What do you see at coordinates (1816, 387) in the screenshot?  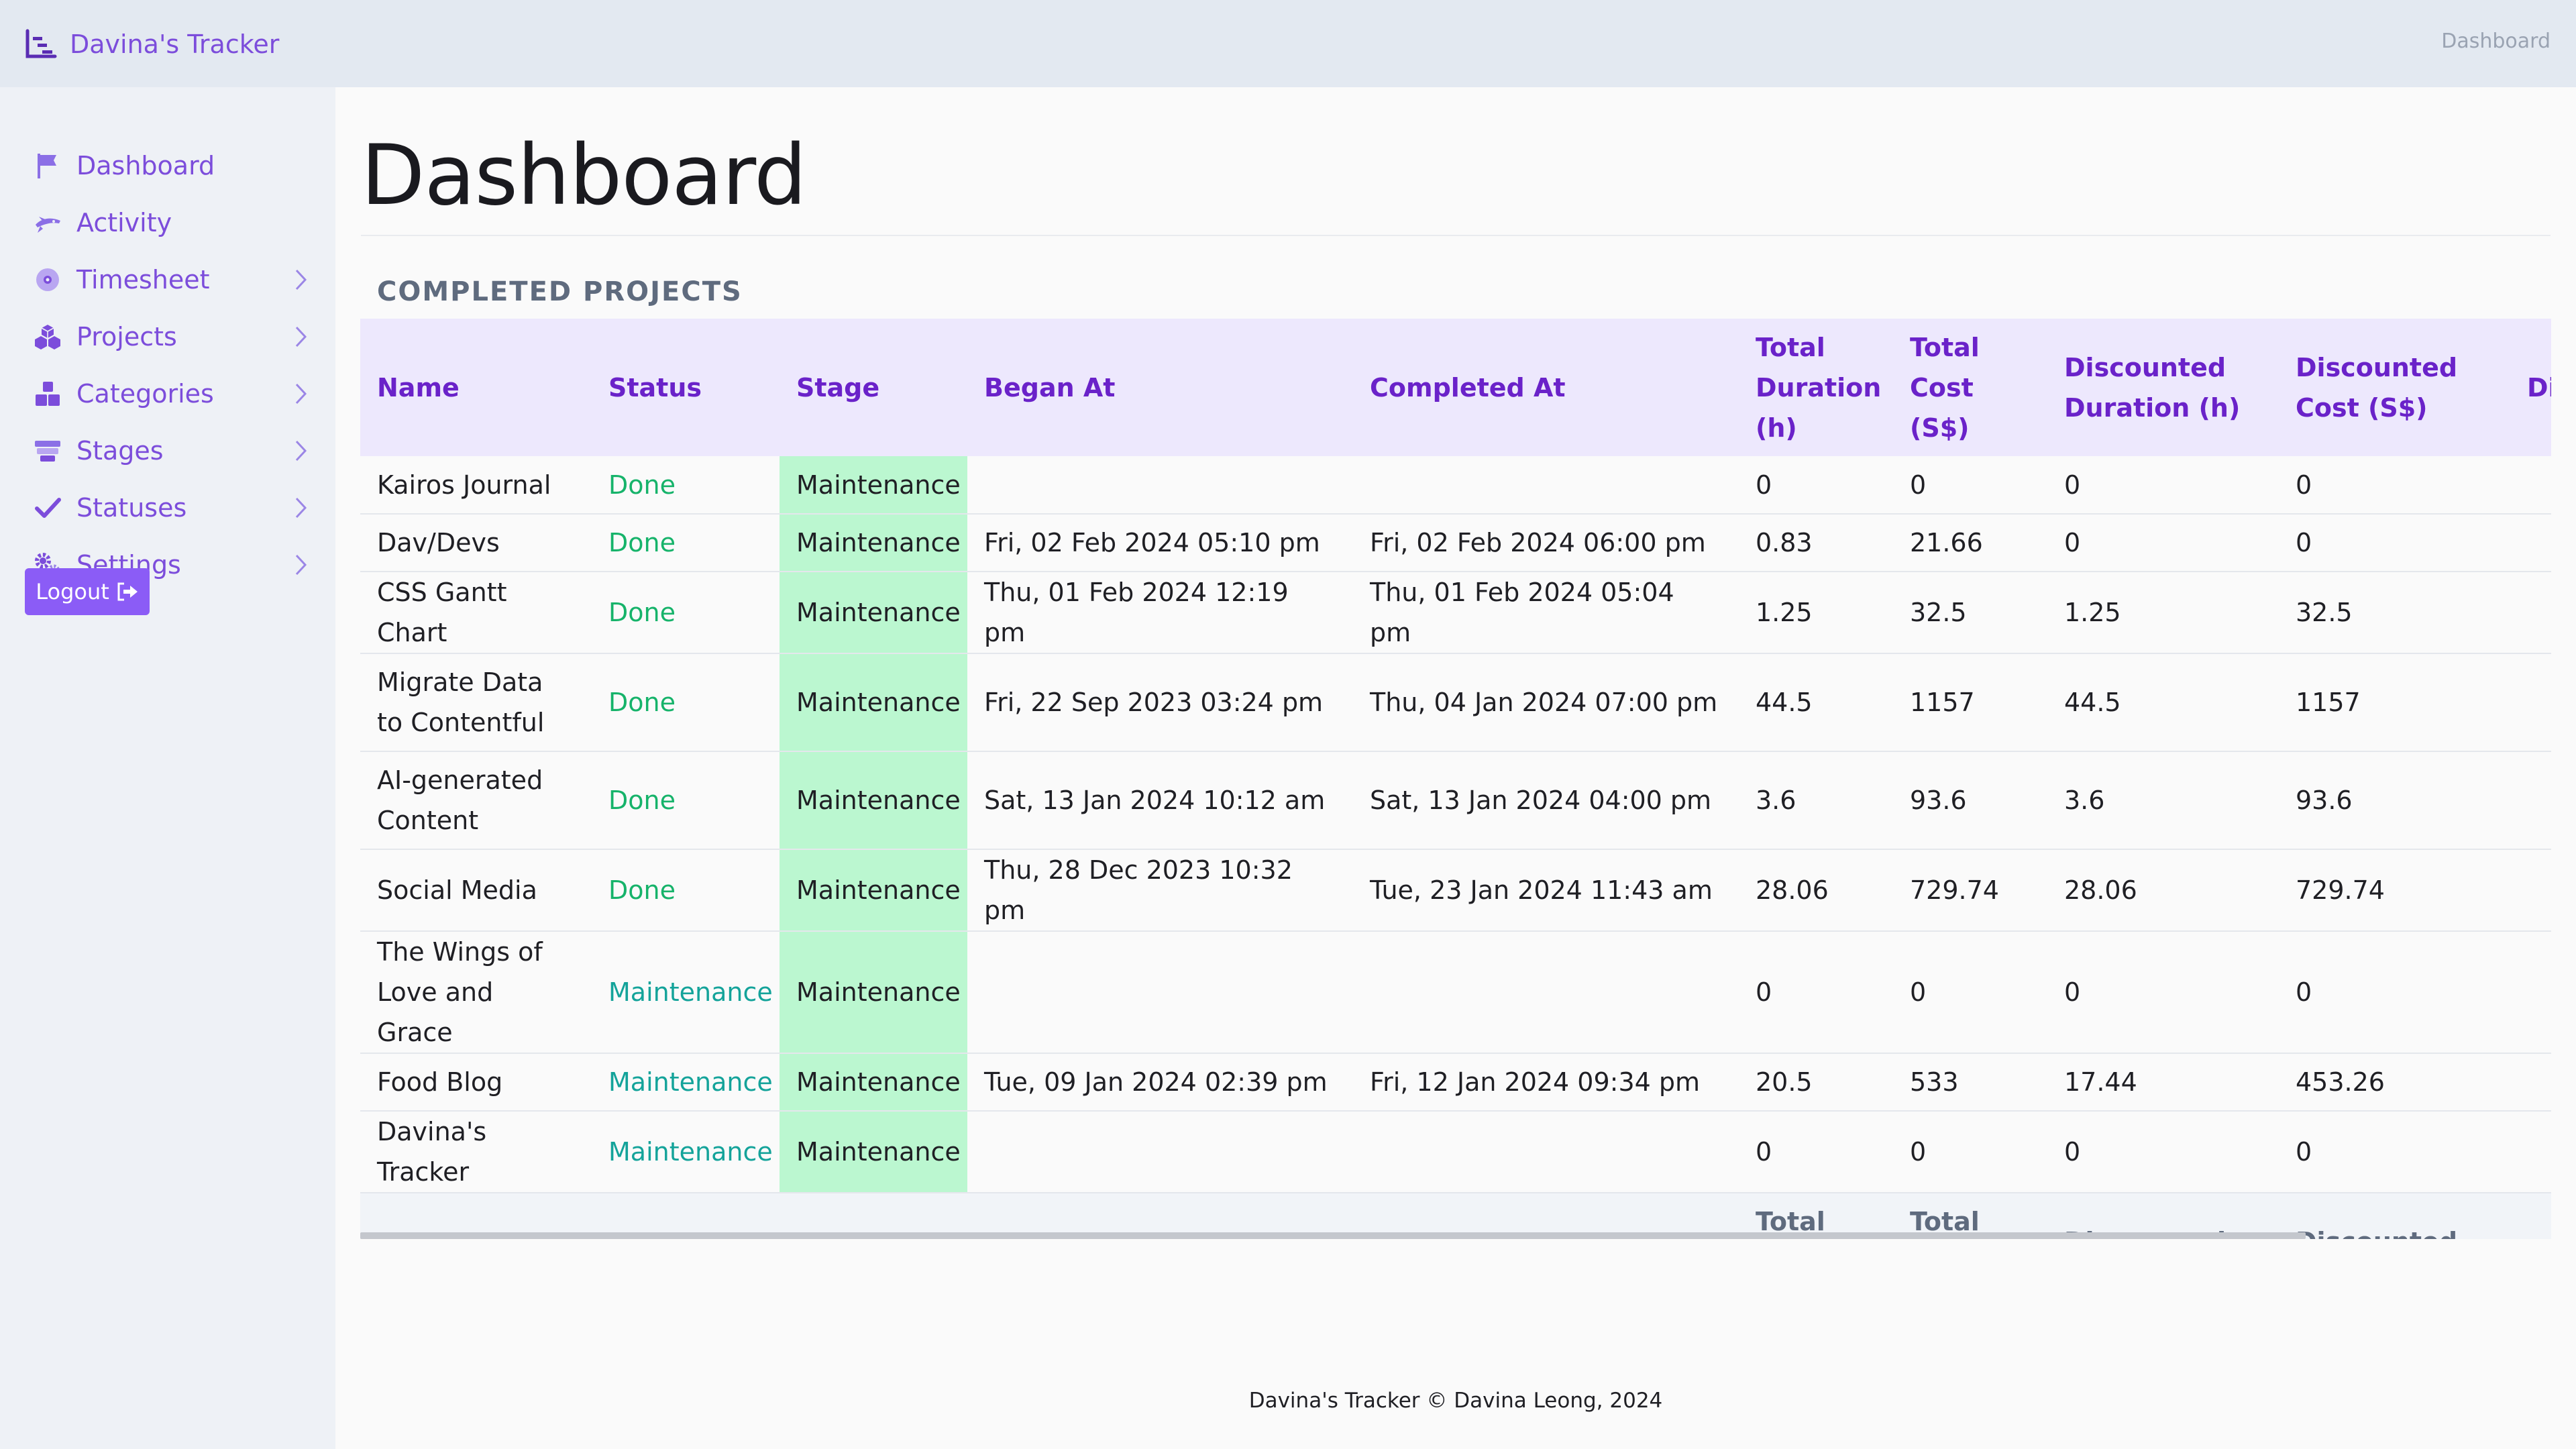 I see `column-header-total-duration: Total Duration (h)` at bounding box center [1816, 387].